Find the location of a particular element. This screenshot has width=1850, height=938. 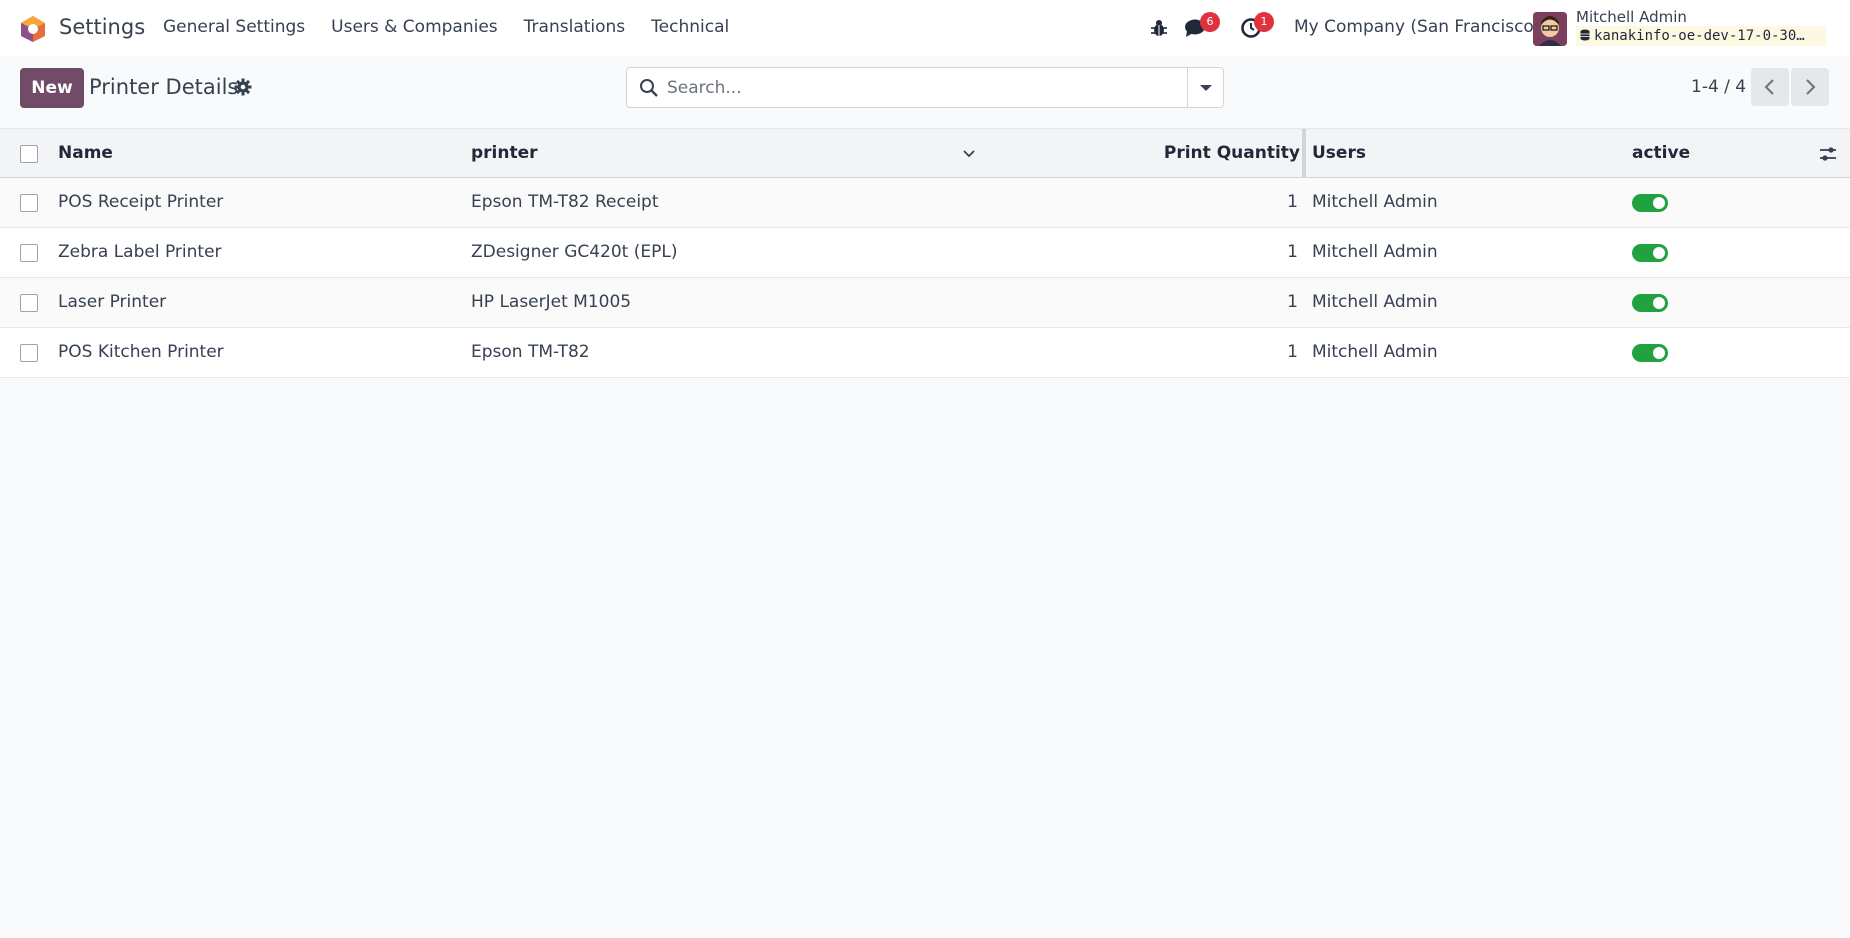

bug-icon is located at coordinates (1159, 28).